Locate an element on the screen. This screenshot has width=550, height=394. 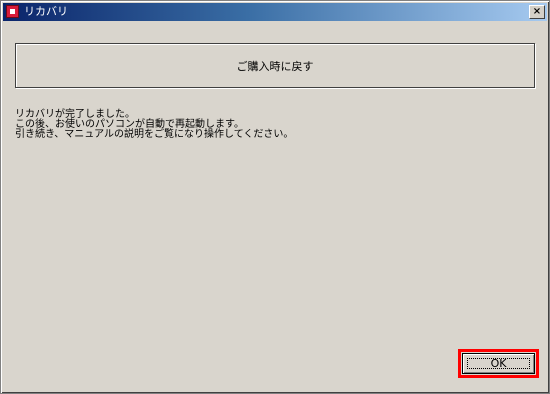
ok-button: OK is located at coordinates (498, 363).